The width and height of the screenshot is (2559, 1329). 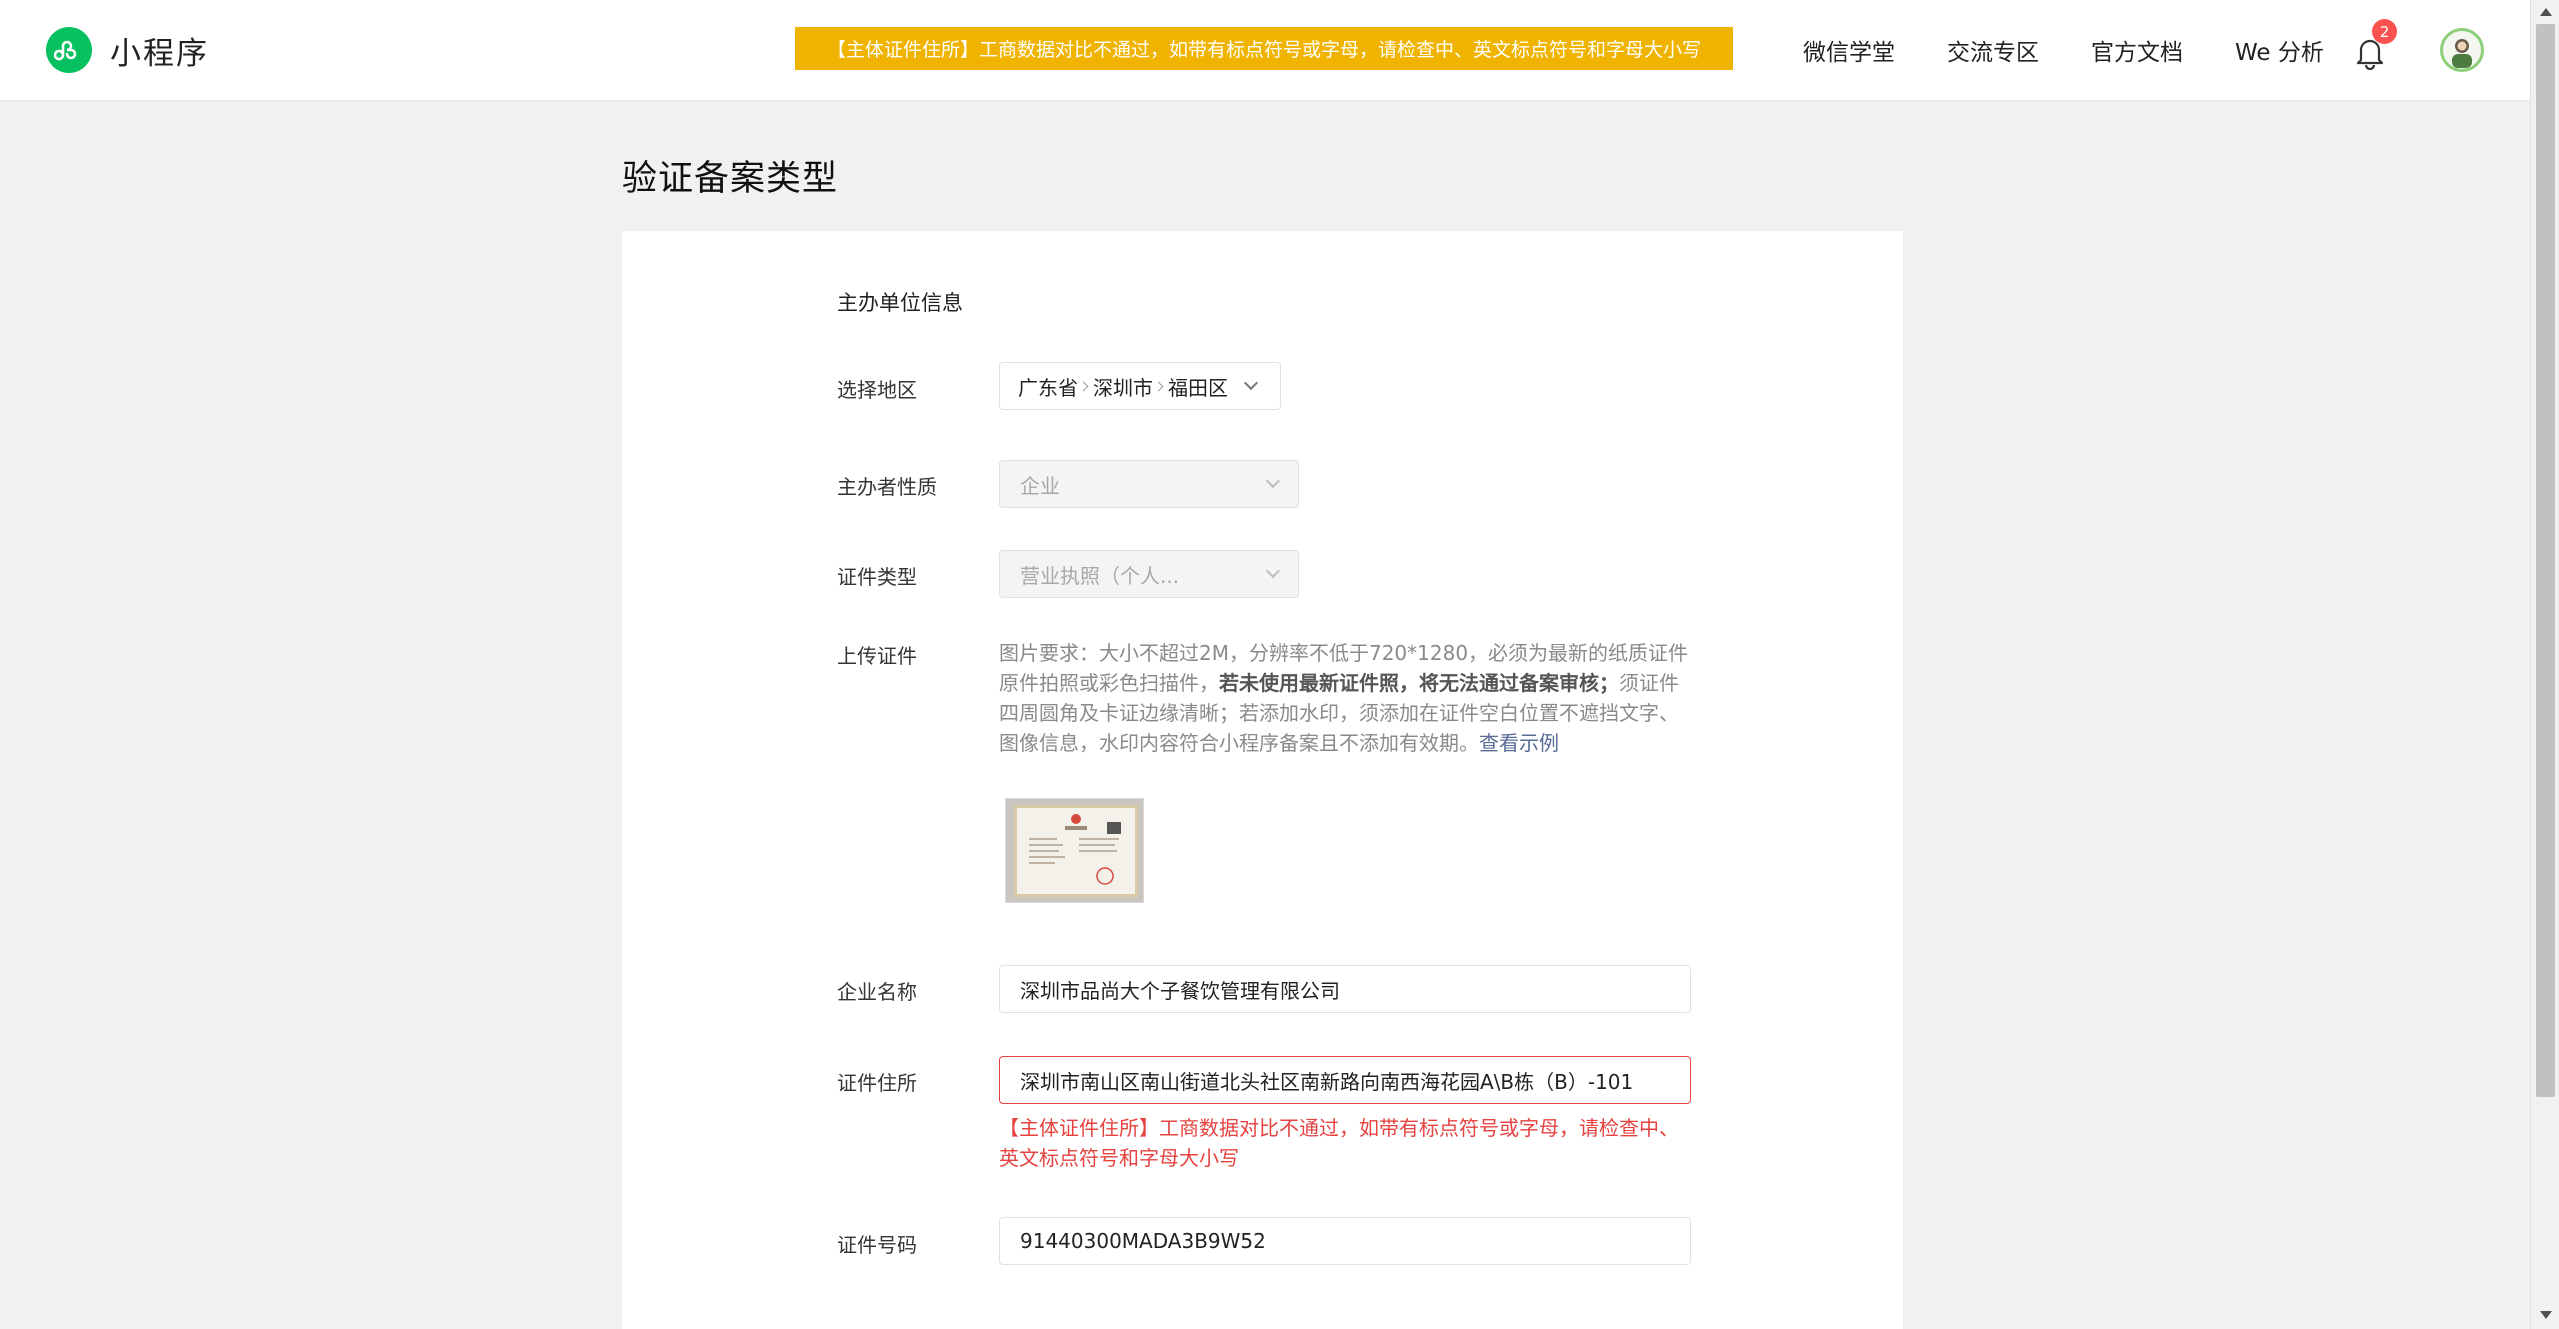 What do you see at coordinates (2384, 31) in the screenshot?
I see `notification-count-badge: 2` at bounding box center [2384, 31].